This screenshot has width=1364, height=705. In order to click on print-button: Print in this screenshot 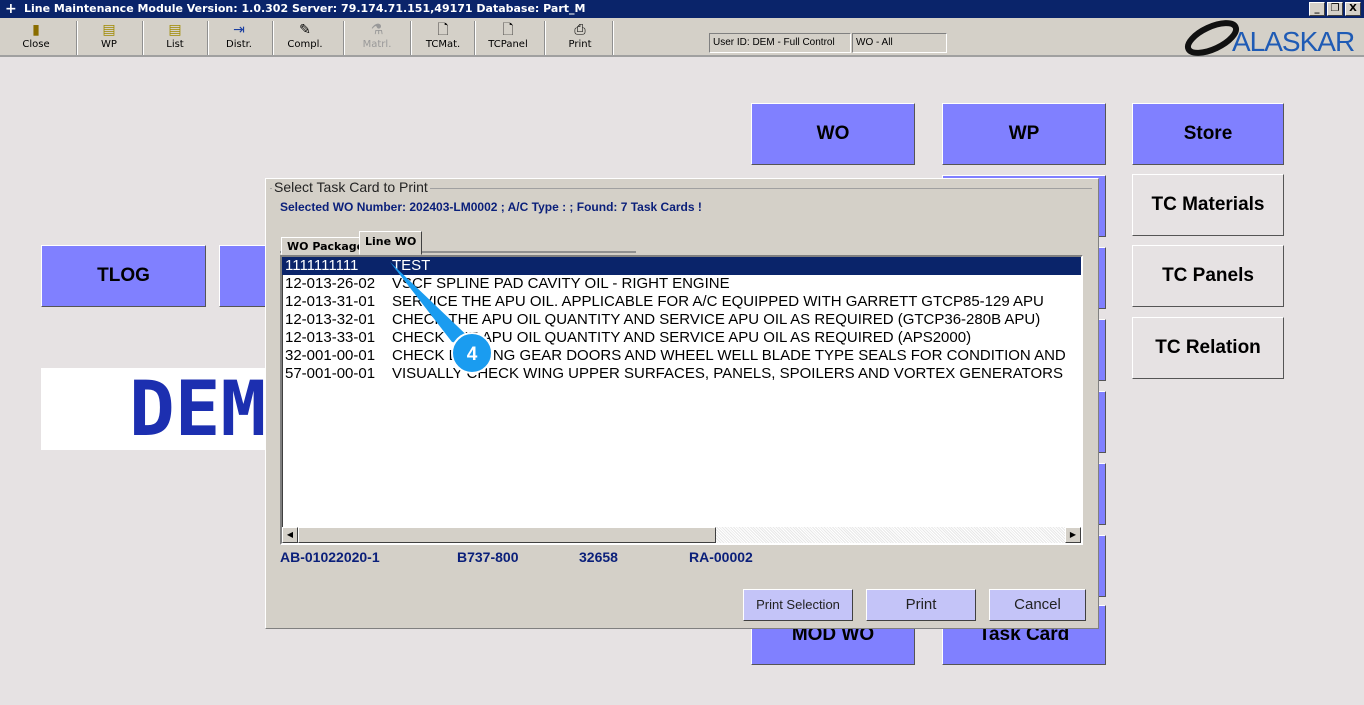, I will do `click(921, 605)`.